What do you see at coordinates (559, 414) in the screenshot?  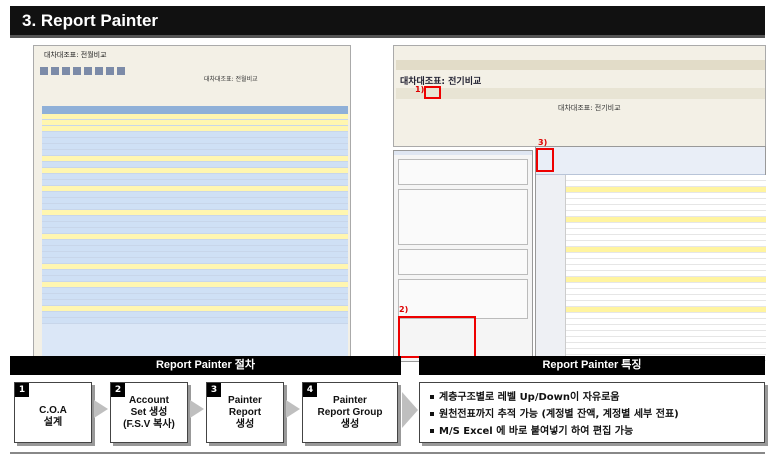 I see `feature-text: 원천전표까지 추적 가능 (계정별 잔액, 계정별 세부 전표)` at bounding box center [559, 414].